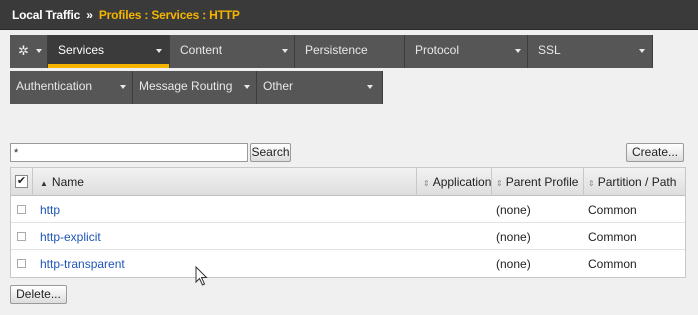 Image resolution: width=698 pixels, height=315 pixels. What do you see at coordinates (232, 51) in the screenshot?
I see `tab-content: Content` at bounding box center [232, 51].